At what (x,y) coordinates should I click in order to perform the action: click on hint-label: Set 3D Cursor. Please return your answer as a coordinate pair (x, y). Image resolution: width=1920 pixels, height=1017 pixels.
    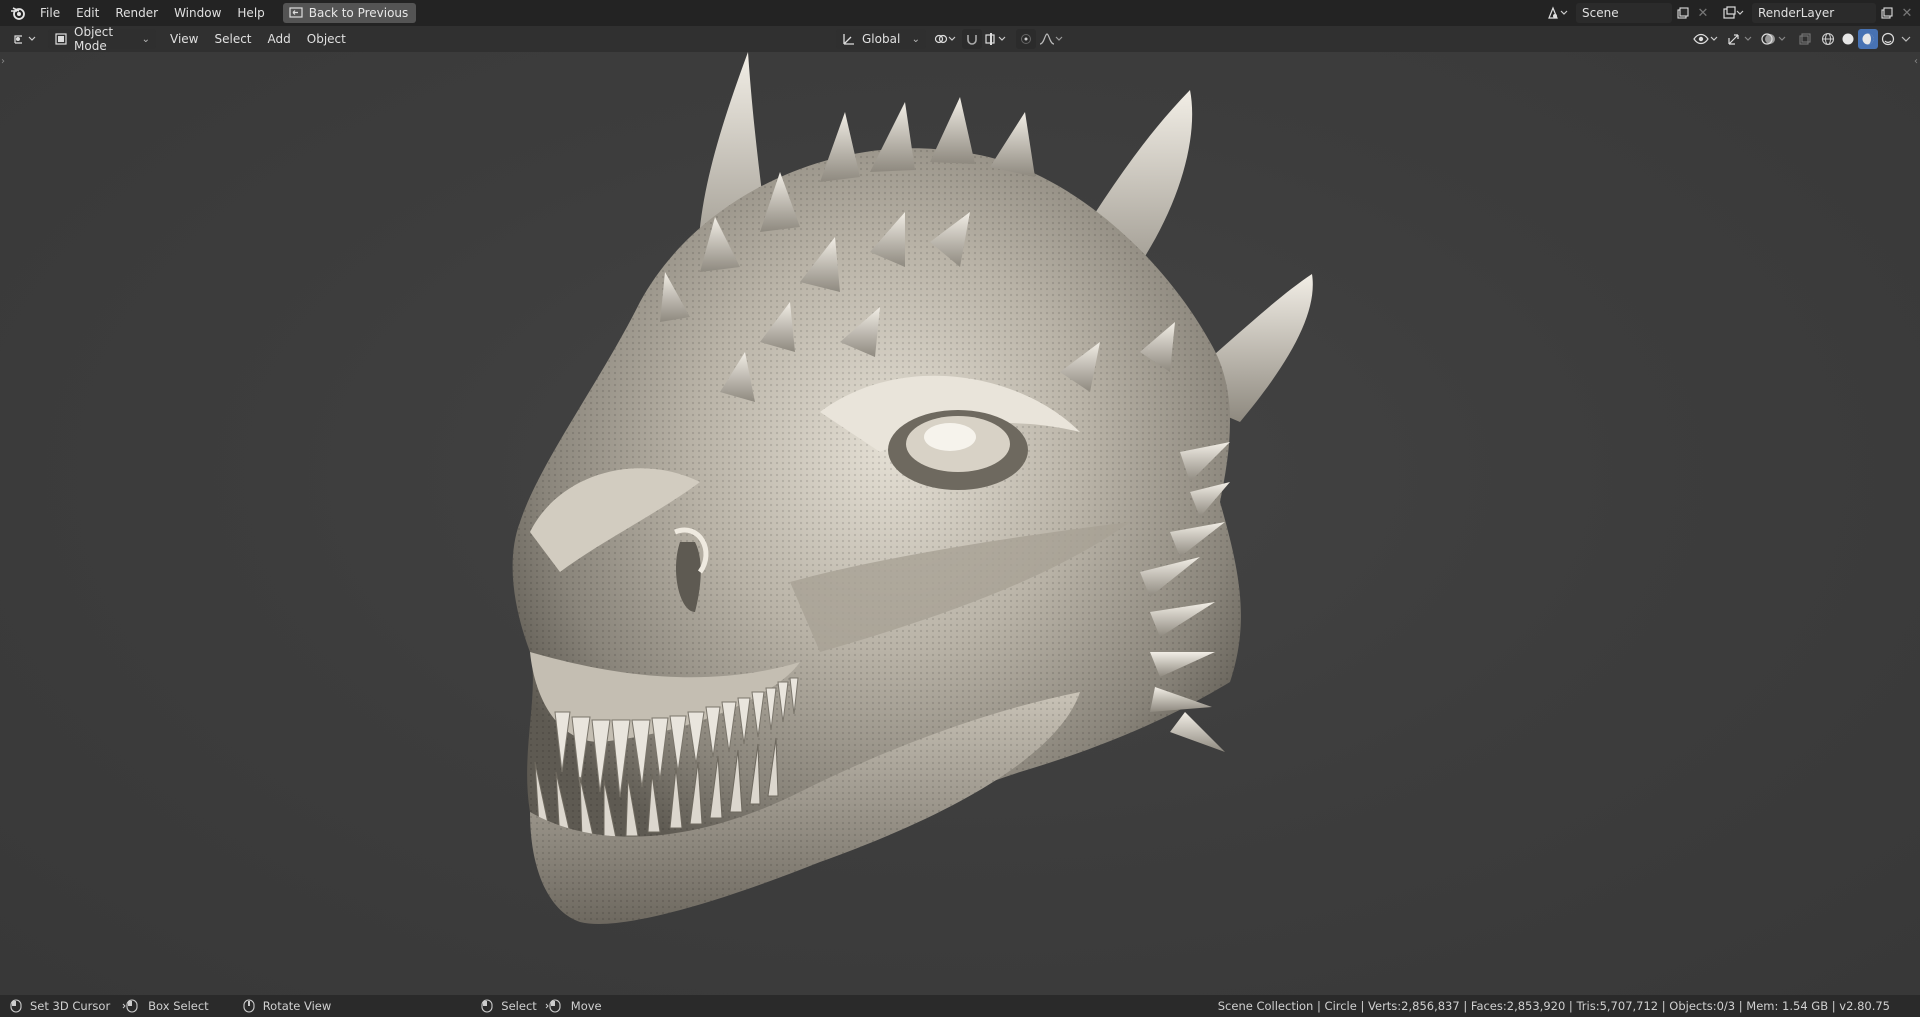
    Looking at the image, I should click on (70, 1006).